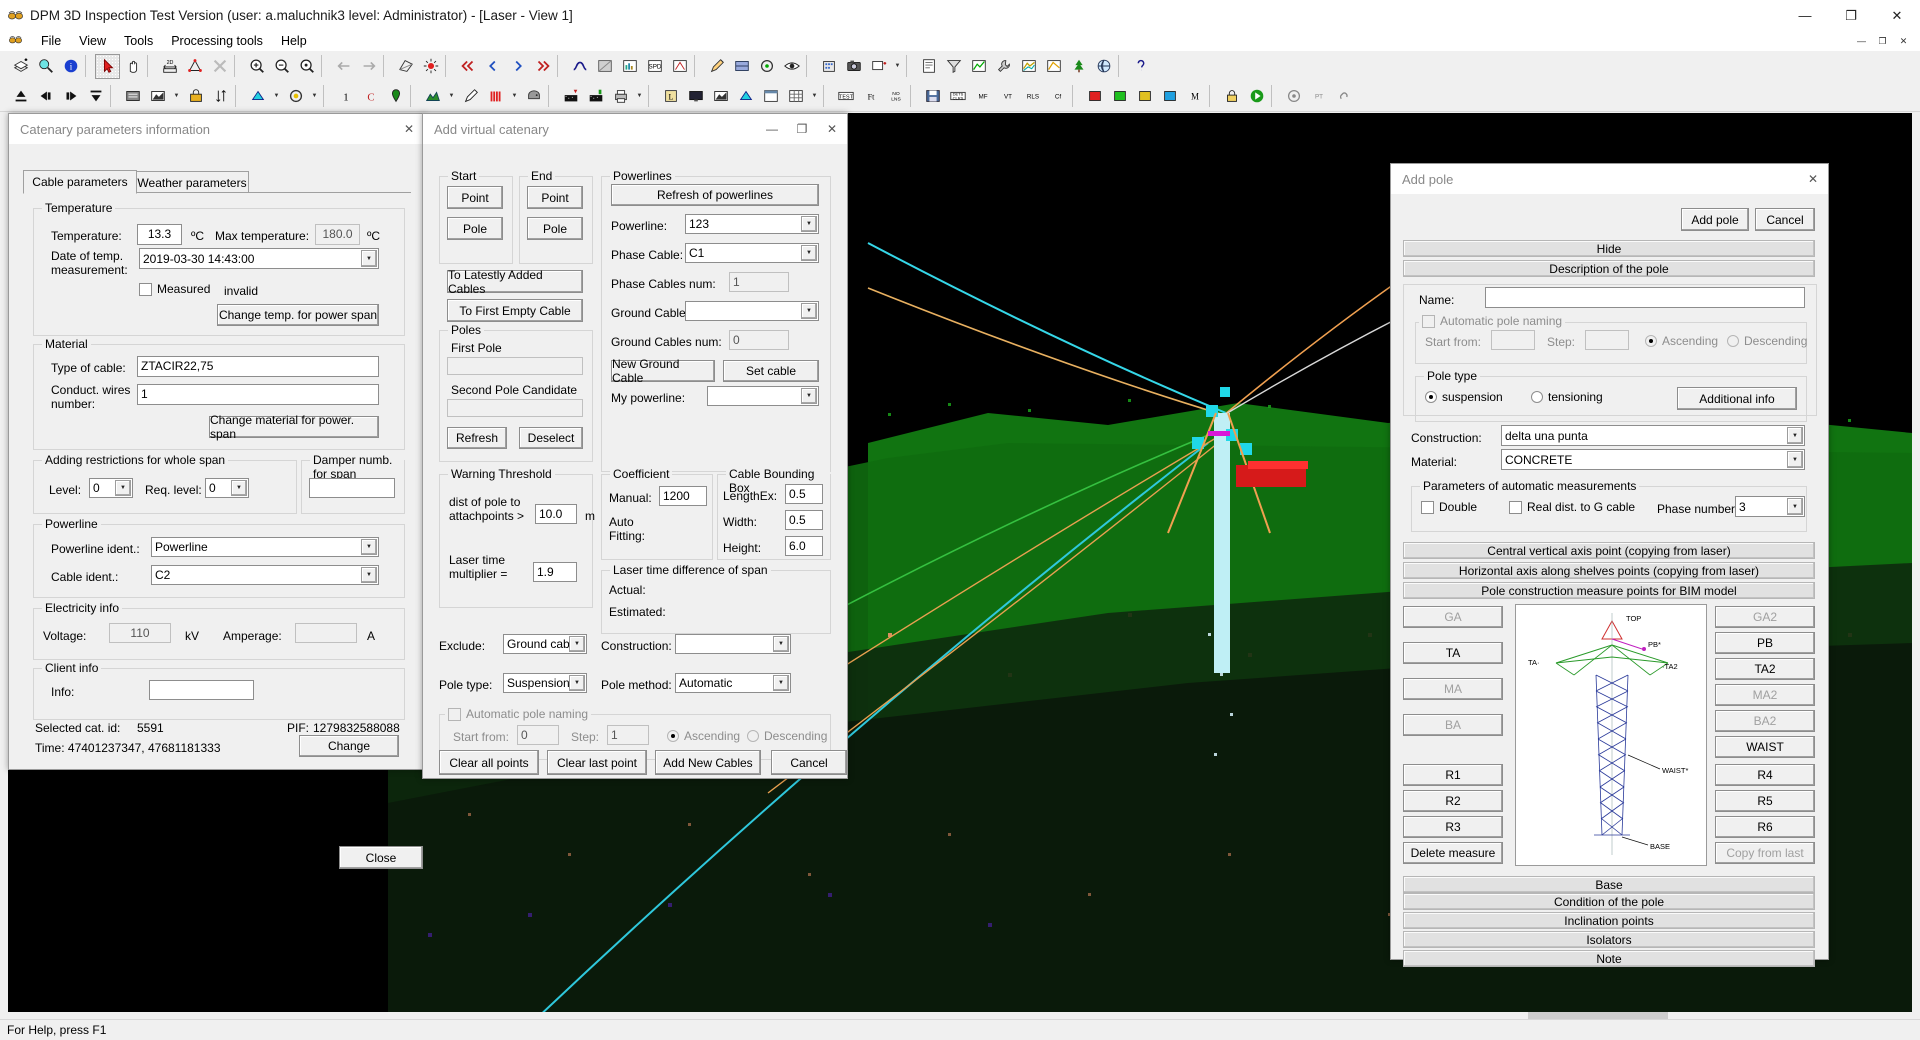  What do you see at coordinates (294, 427) in the screenshot?
I see `change-material-for-power-span-button: Change material for power. span` at bounding box center [294, 427].